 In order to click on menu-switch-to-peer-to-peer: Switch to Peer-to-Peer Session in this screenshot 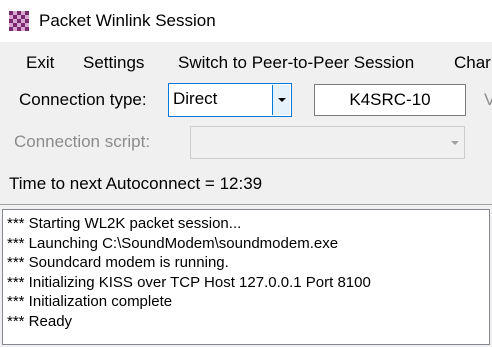, I will do `click(296, 63)`.